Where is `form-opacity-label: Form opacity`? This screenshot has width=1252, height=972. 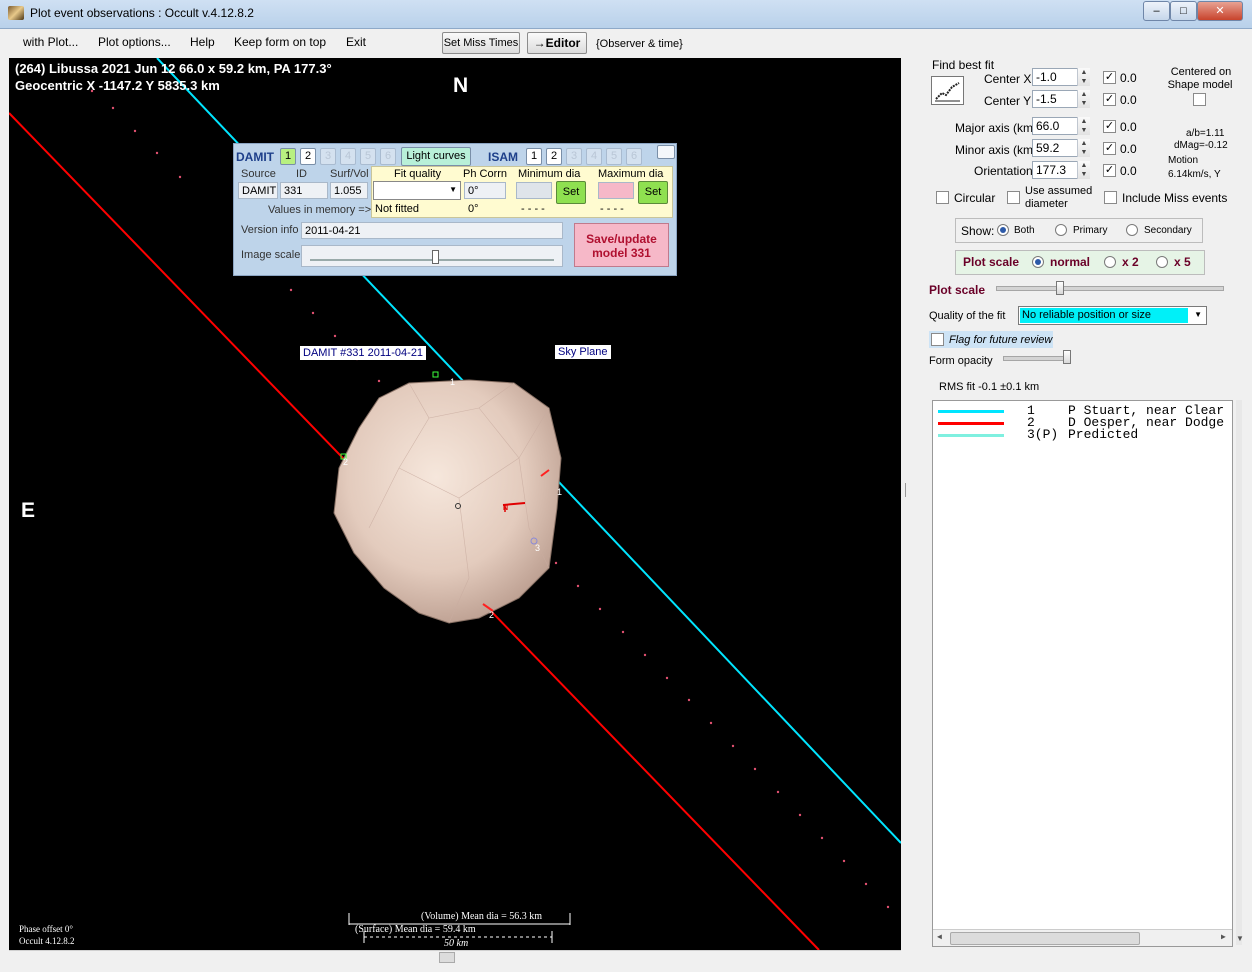 form-opacity-label: Form opacity is located at coordinates (961, 361).